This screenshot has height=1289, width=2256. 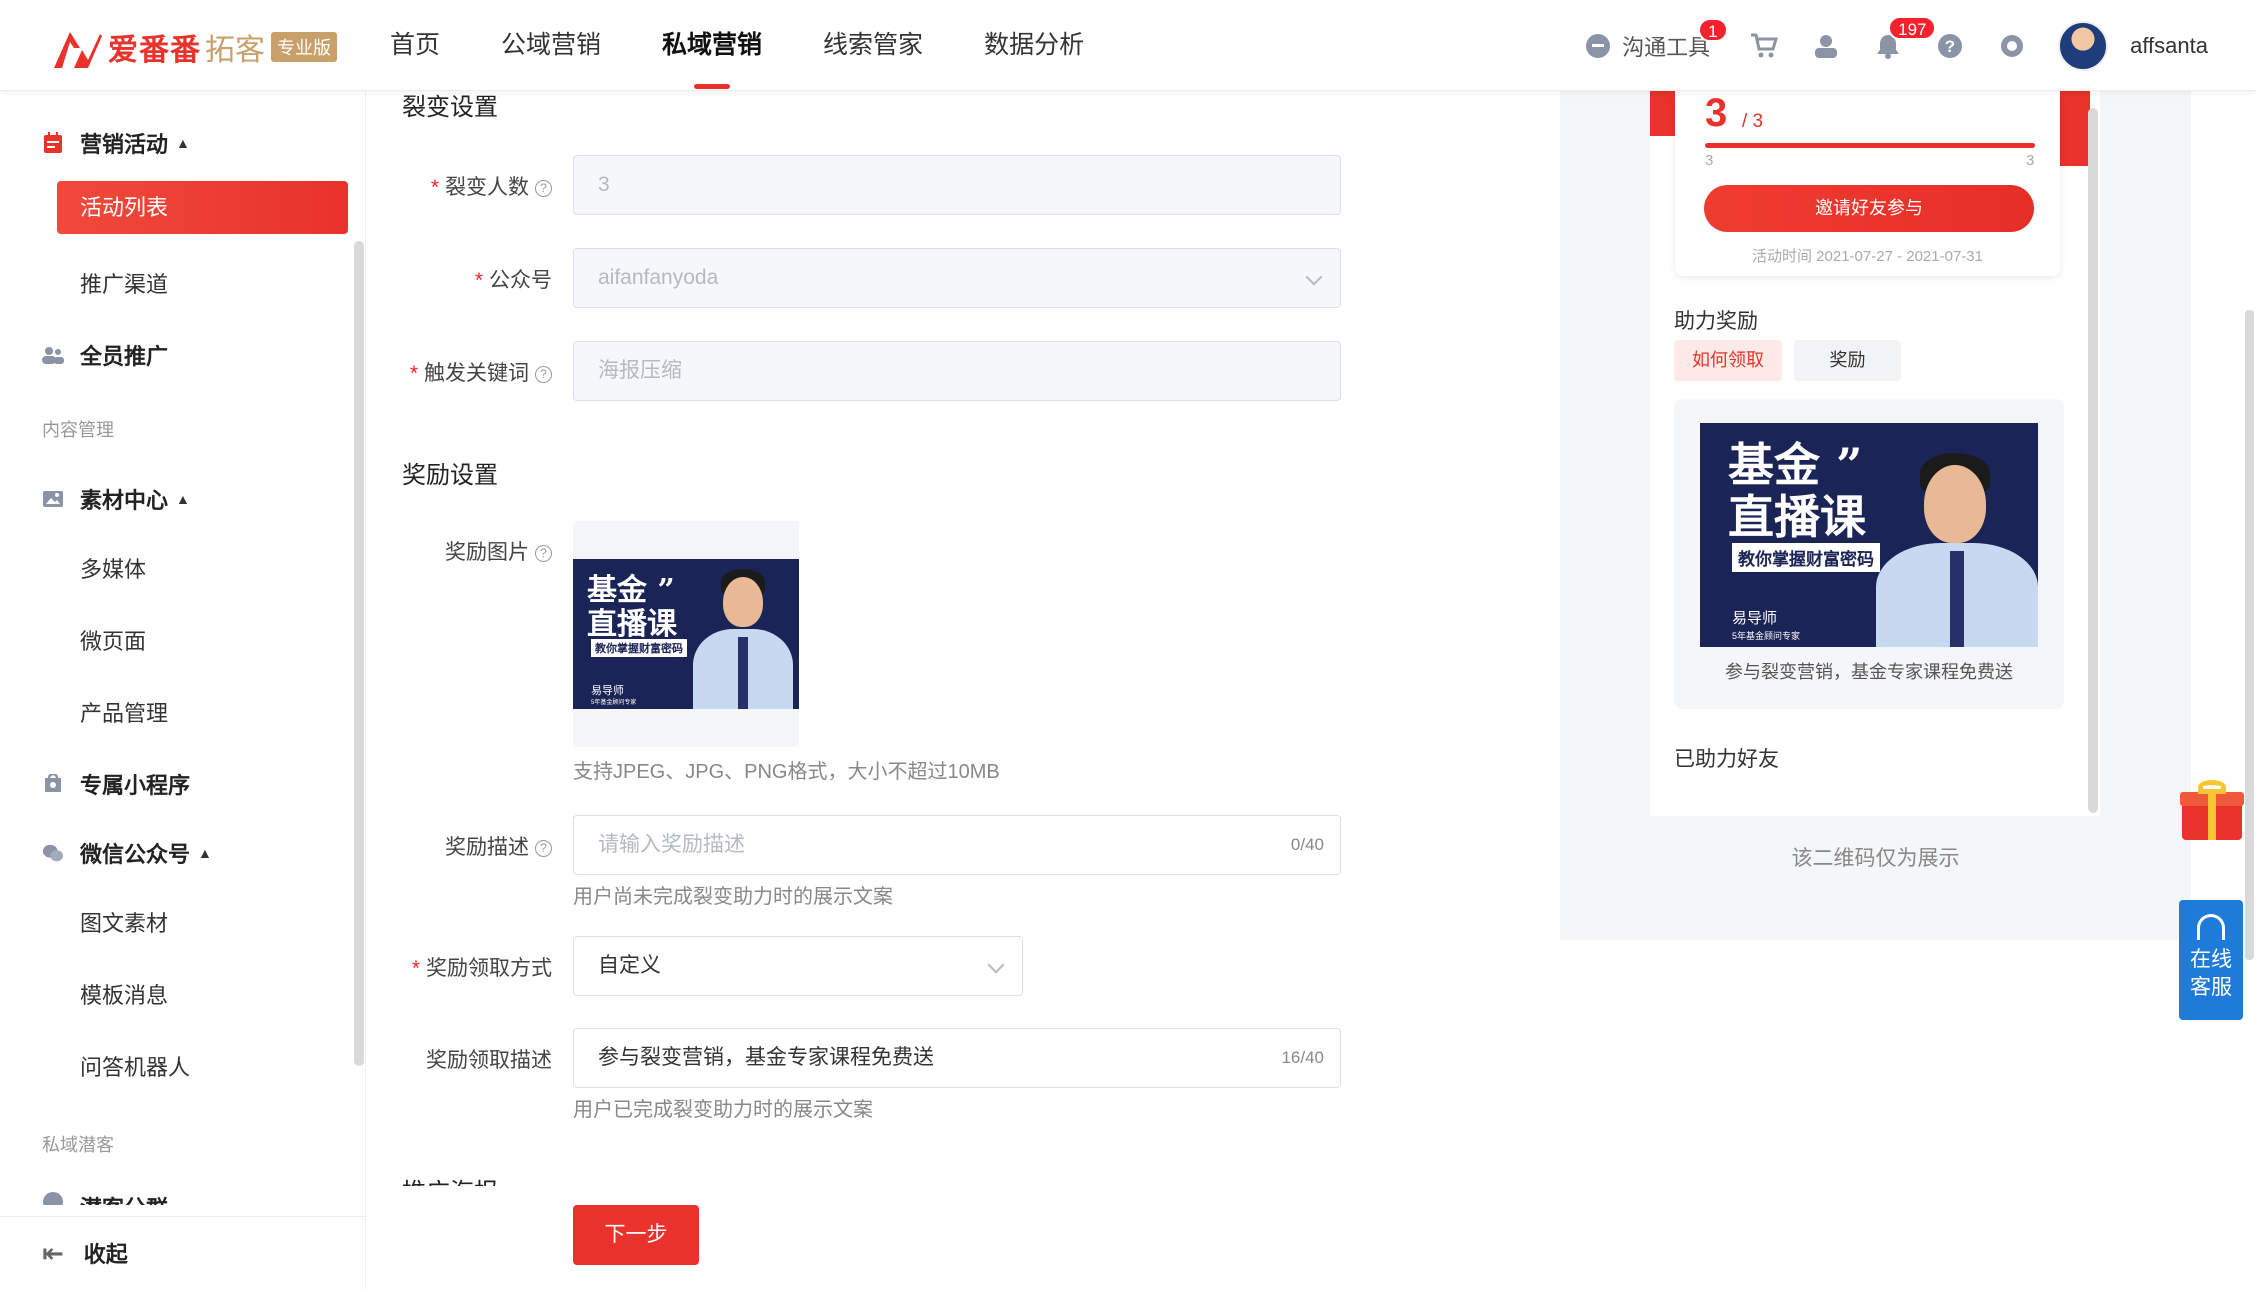 What do you see at coordinates (1870, 145) in the screenshot?
I see `progress-bar` at bounding box center [1870, 145].